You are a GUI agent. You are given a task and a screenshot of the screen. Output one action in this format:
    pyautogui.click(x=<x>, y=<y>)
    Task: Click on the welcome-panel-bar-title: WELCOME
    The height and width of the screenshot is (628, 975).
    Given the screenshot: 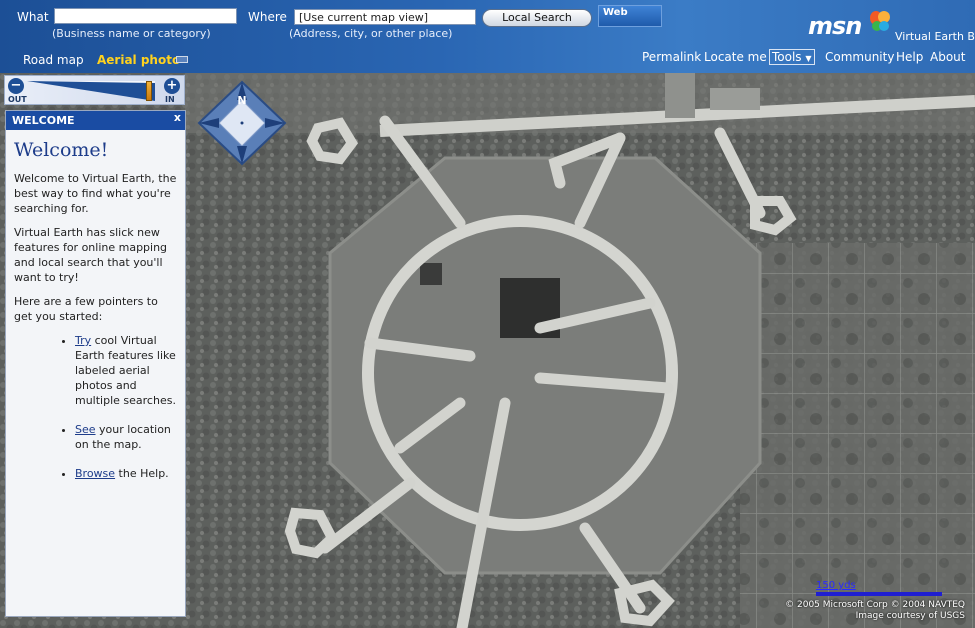 What is the action you would take?
    pyautogui.click(x=43, y=120)
    